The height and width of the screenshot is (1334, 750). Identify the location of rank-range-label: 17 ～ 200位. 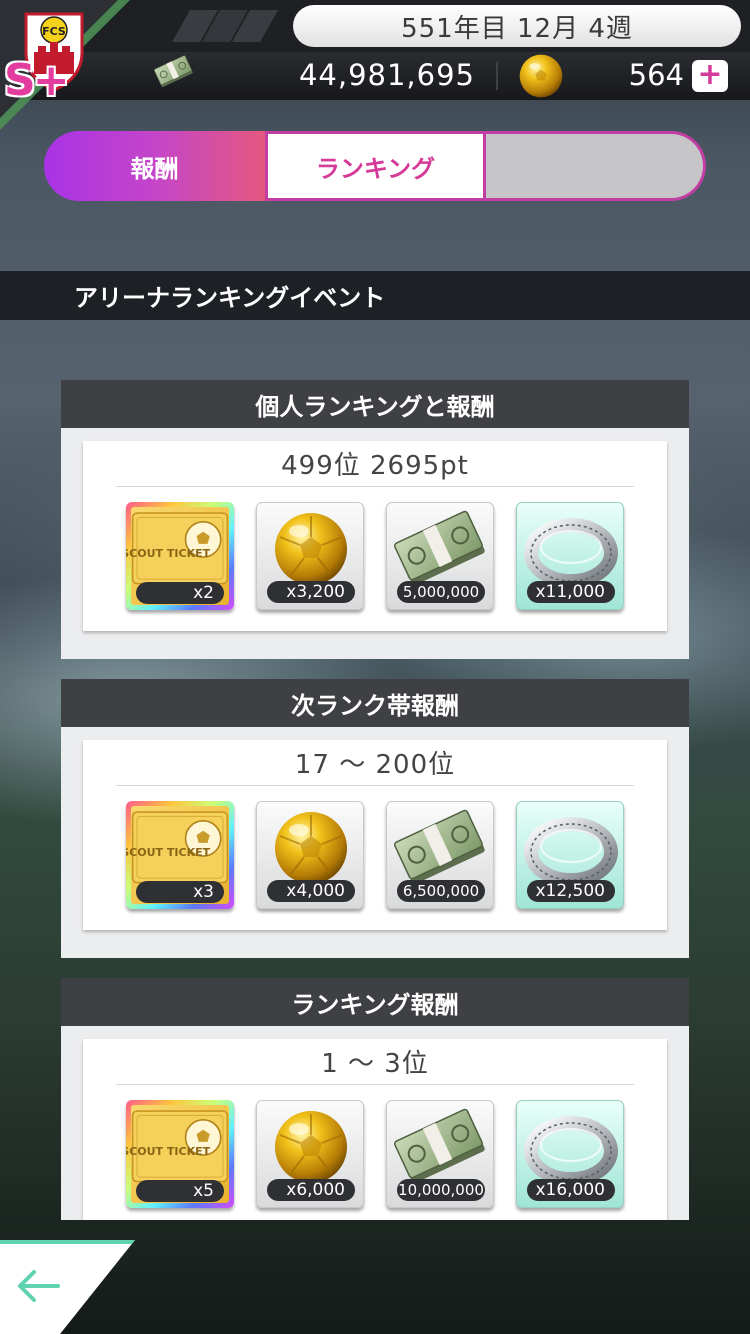
(375, 763).